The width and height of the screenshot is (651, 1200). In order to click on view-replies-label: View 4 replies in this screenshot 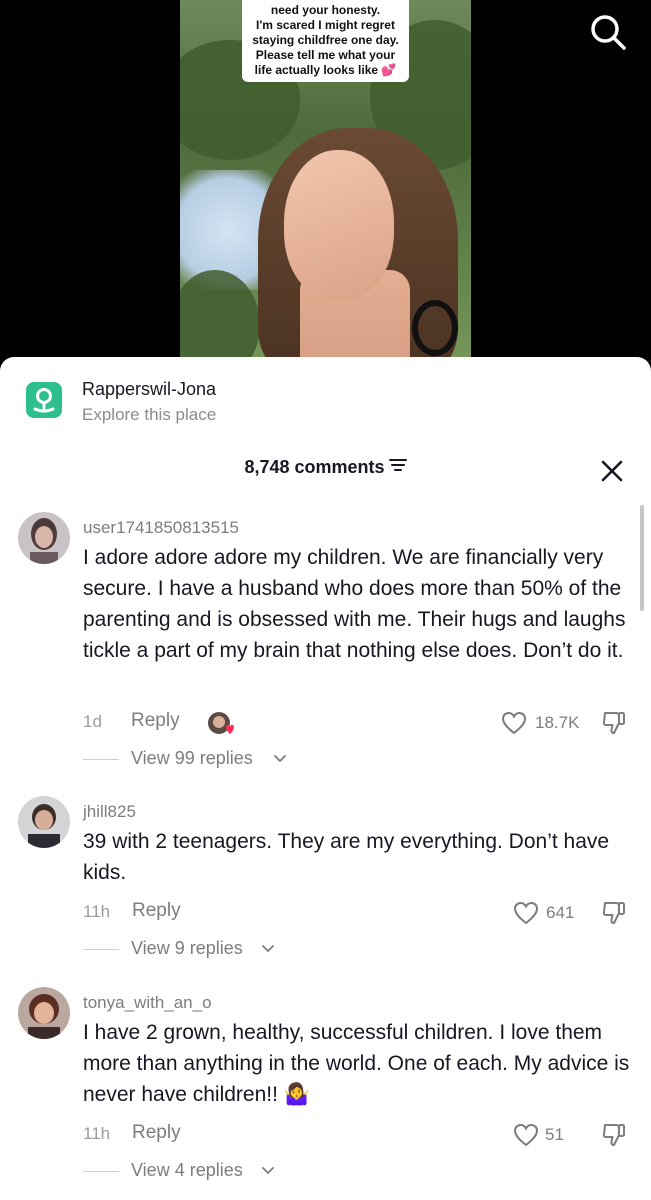, I will do `click(187, 1170)`.